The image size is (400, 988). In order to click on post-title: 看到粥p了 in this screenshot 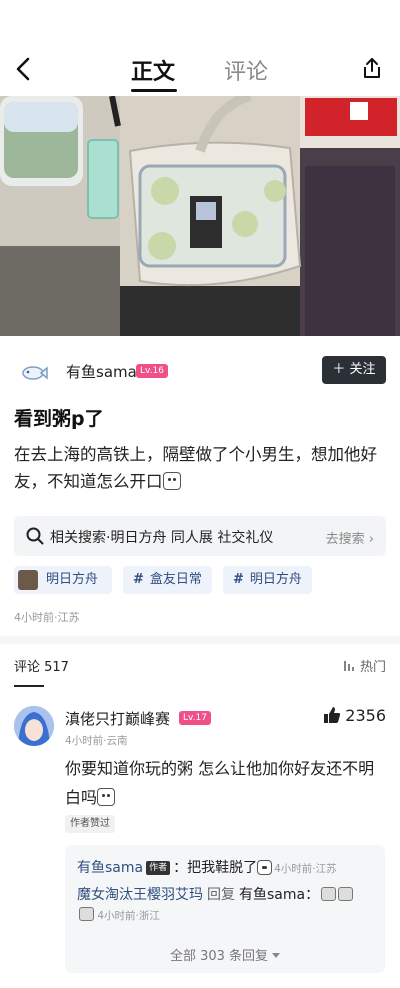, I will do `click(59, 419)`.